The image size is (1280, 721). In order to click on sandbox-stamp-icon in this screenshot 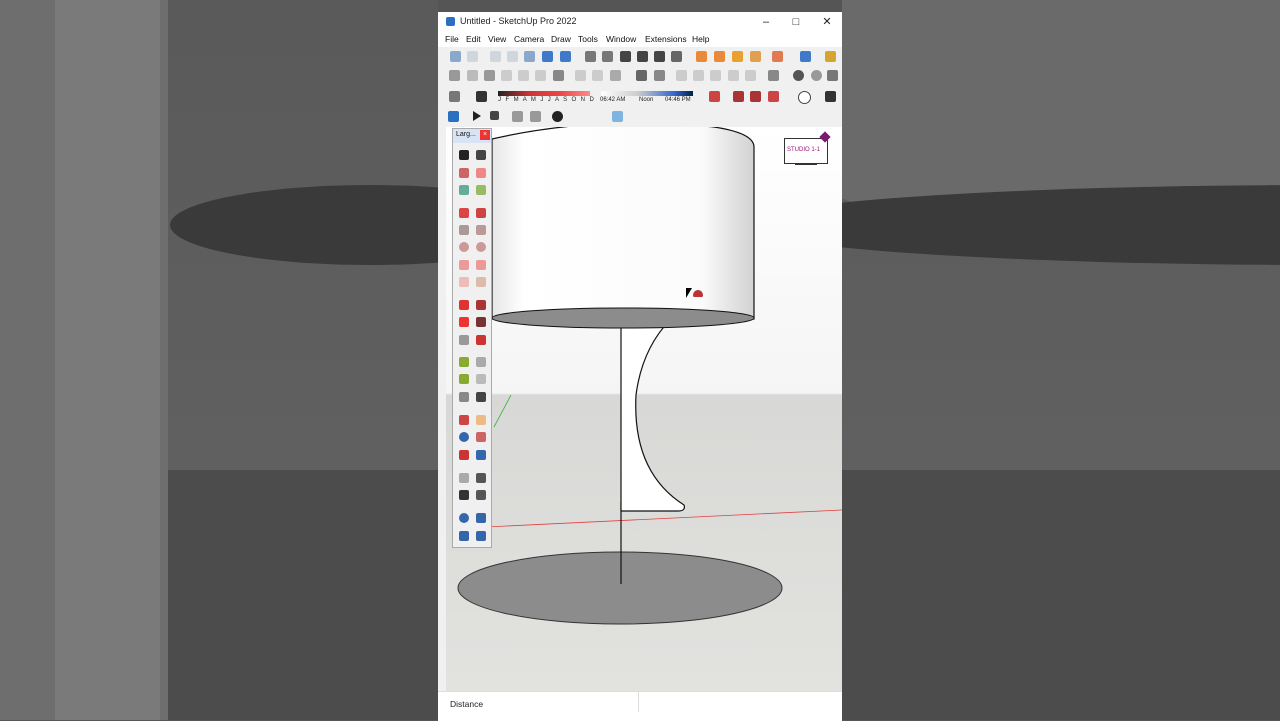, I will do `click(464, 536)`.